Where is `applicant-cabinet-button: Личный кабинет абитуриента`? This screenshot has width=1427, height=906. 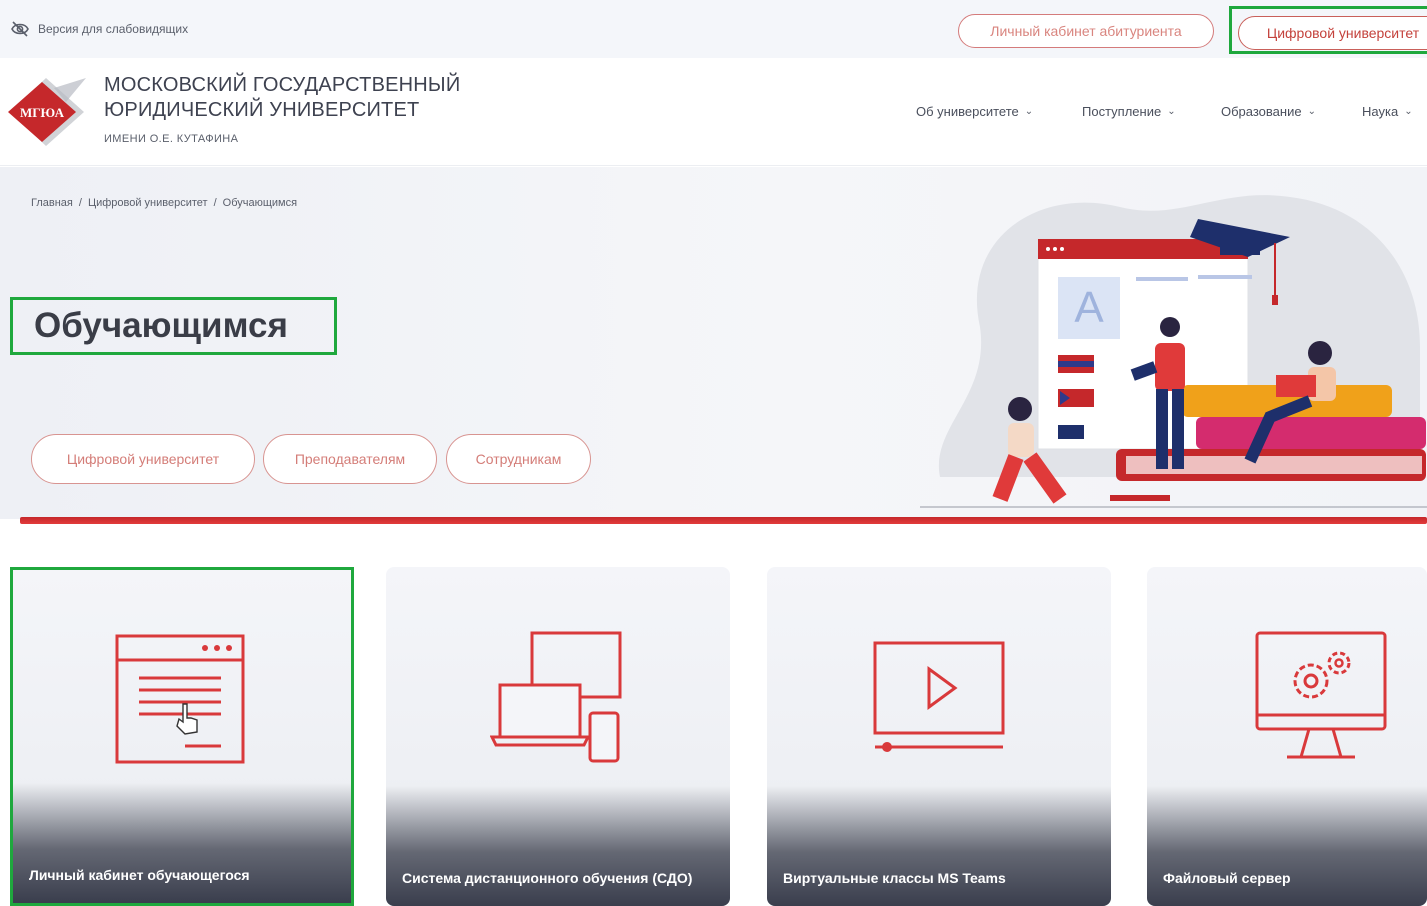 applicant-cabinet-button: Личный кабинет абитуриента is located at coordinates (1086, 31).